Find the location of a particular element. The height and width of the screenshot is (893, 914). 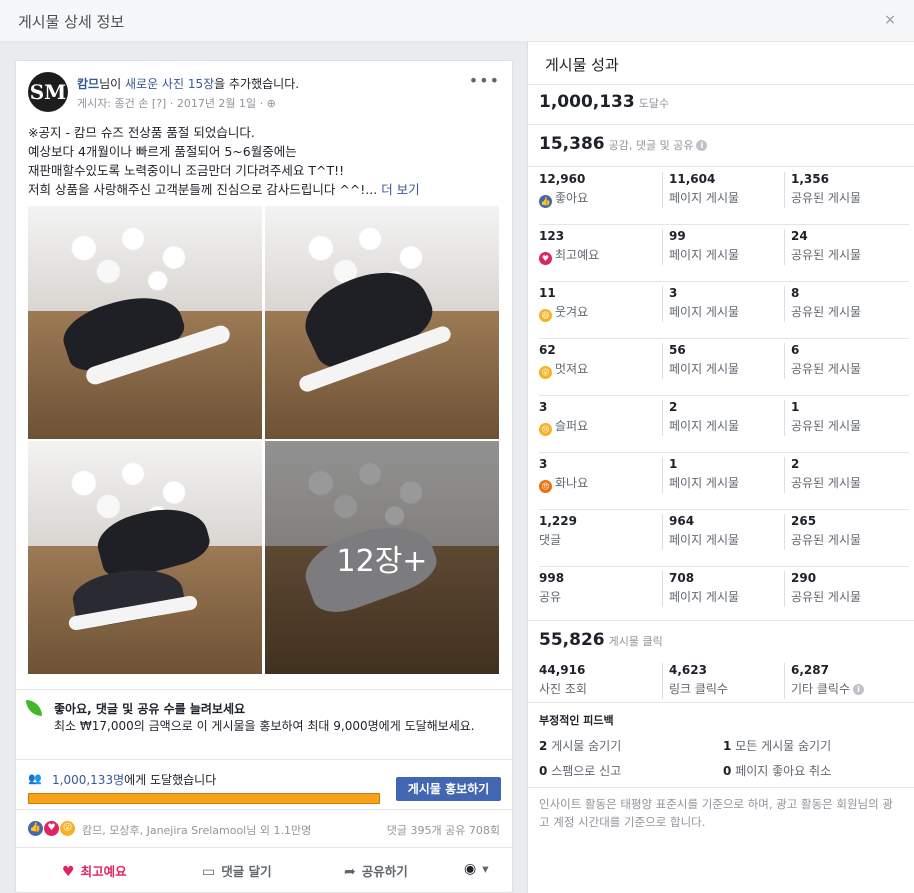

clicks-unit: 게시물 클릭 is located at coordinates (635, 641).